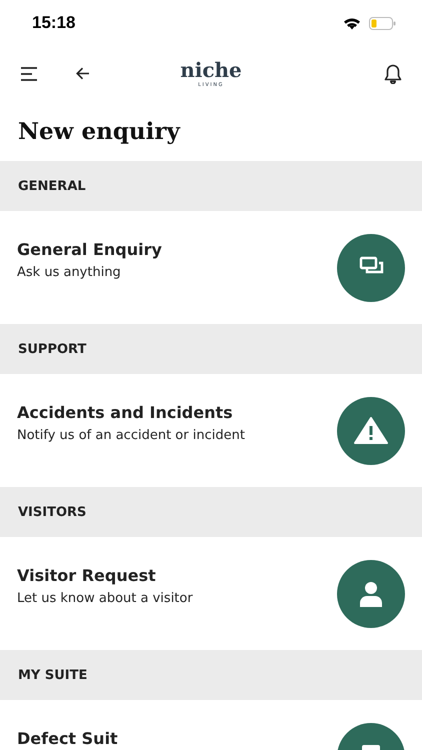  I want to click on option-description: Let us know about a visitor, so click(105, 598).